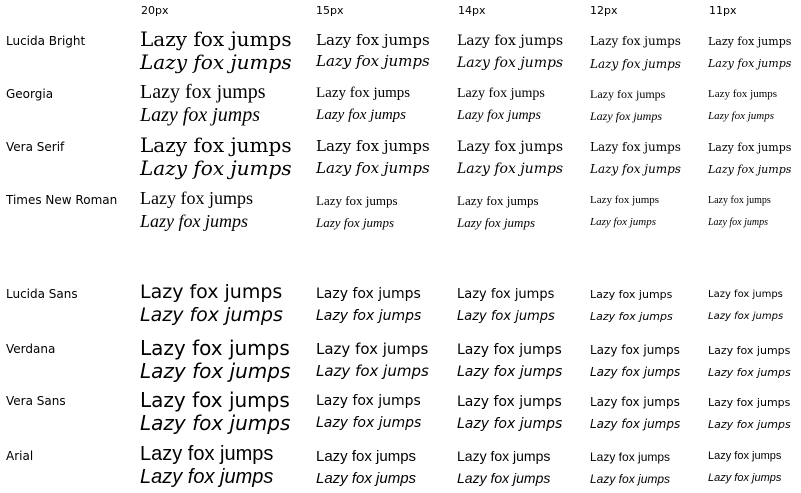  What do you see at coordinates (363, 93) in the screenshot?
I see `sample-georgia-15-regular: Lazy fox jumps` at bounding box center [363, 93].